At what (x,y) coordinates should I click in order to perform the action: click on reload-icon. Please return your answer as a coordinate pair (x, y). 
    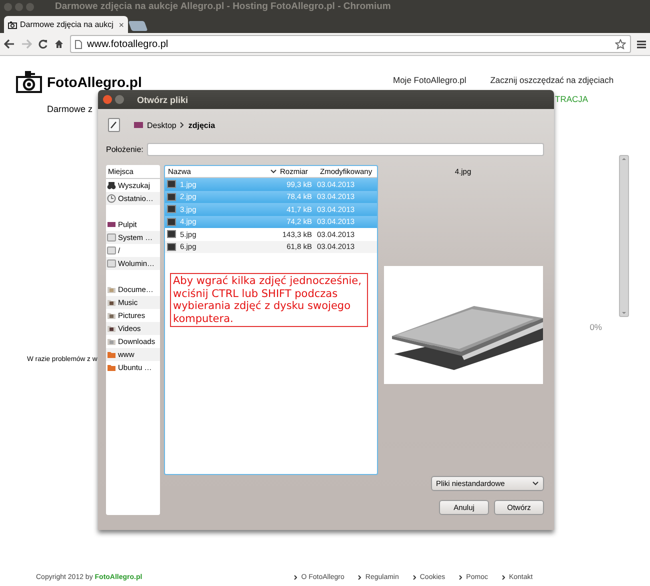
    Looking at the image, I should click on (43, 44).